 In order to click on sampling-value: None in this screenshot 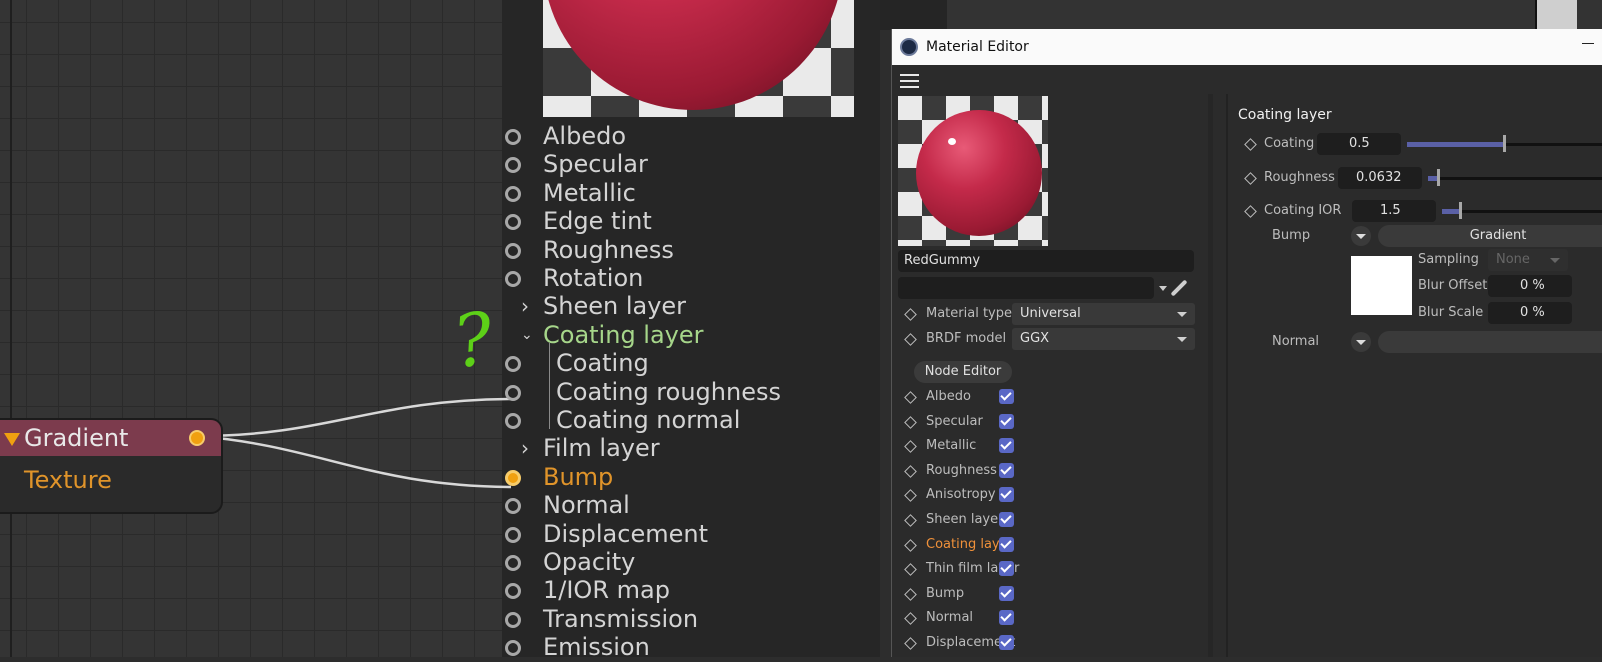, I will do `click(1513, 259)`.